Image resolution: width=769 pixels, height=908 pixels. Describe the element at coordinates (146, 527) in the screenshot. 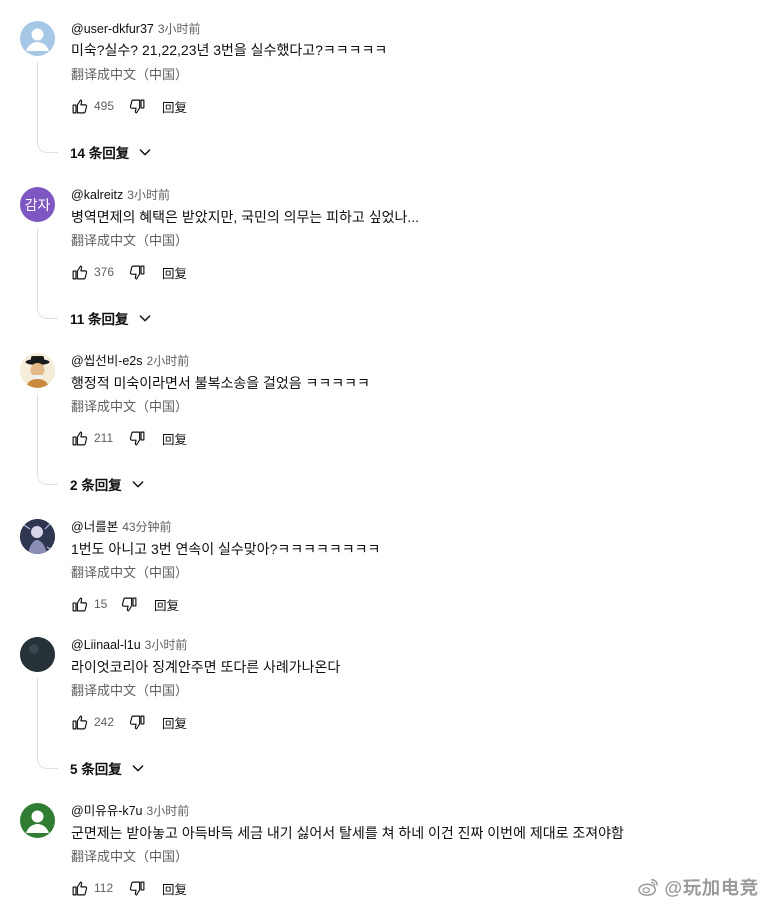

I see `comment-time: 43分钟前` at that location.